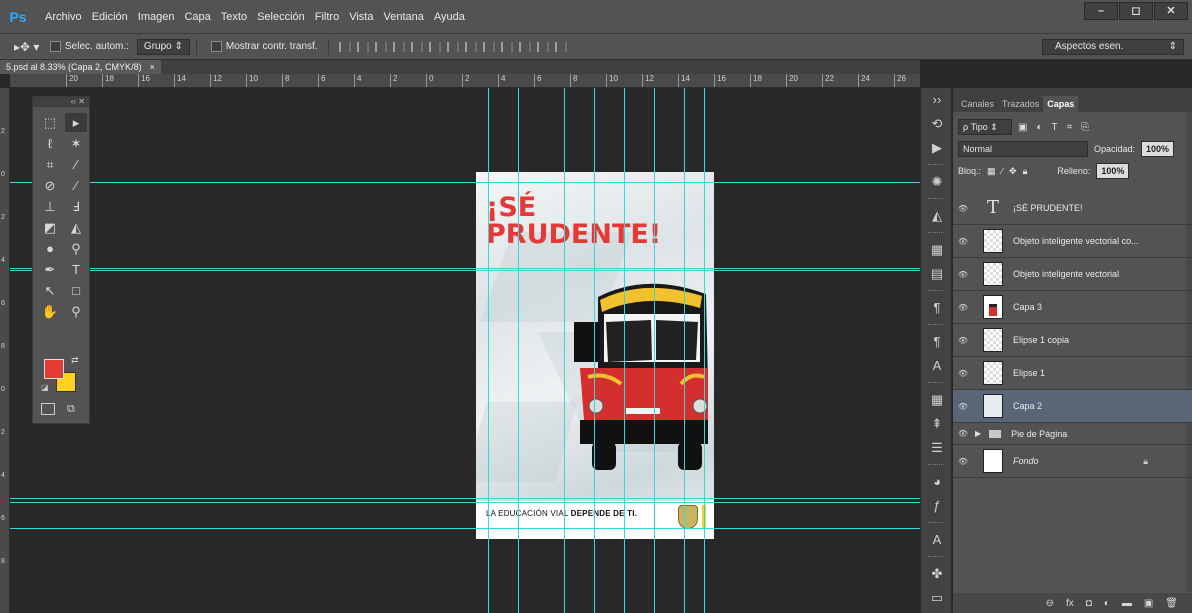 The height and width of the screenshot is (613, 1192). What do you see at coordinates (152, 67) in the screenshot?
I see `close-tab-icon: ×` at bounding box center [152, 67].